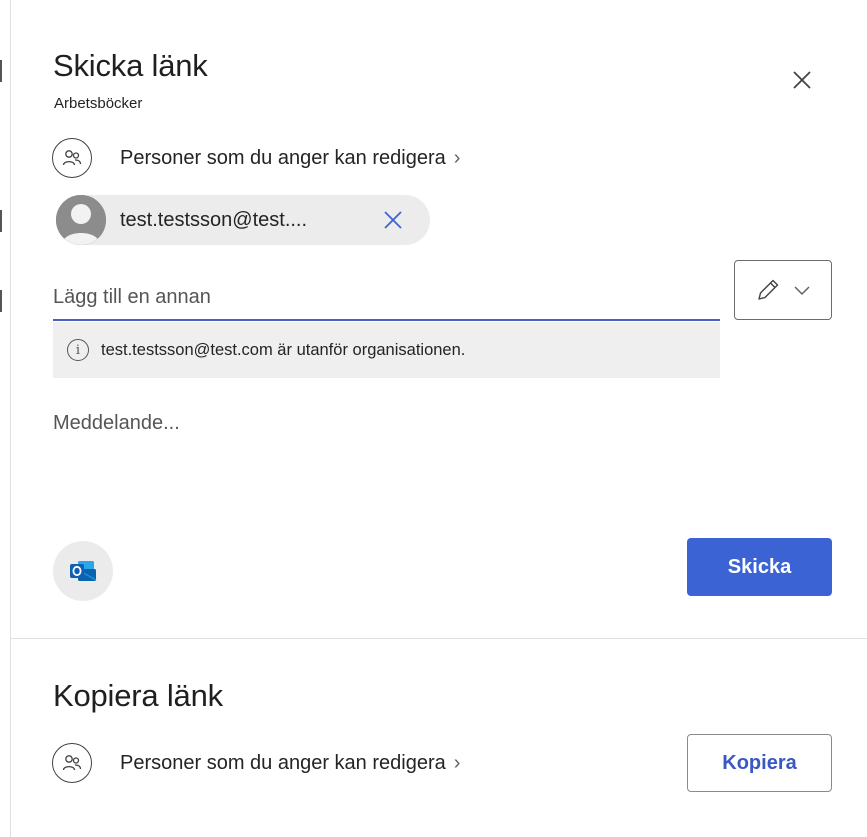  I want to click on remove-recipient-button, so click(393, 220).